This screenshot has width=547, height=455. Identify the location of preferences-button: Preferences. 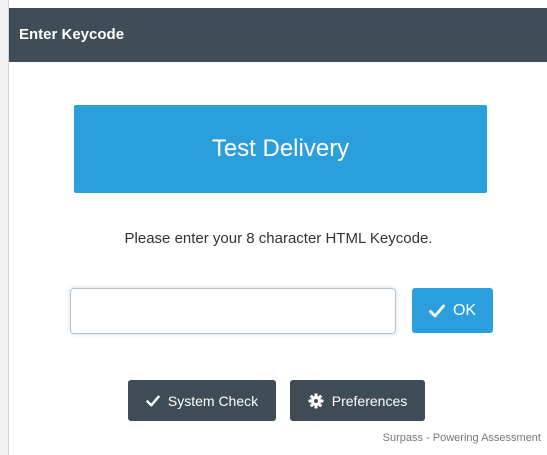
(357, 400).